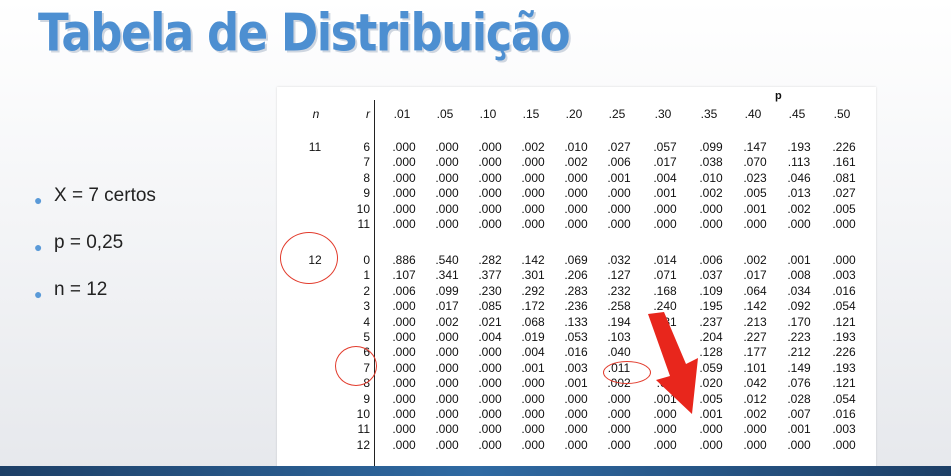 This screenshot has height=476, width=951. I want to click on probability-cell: .001, so click(619, 177).